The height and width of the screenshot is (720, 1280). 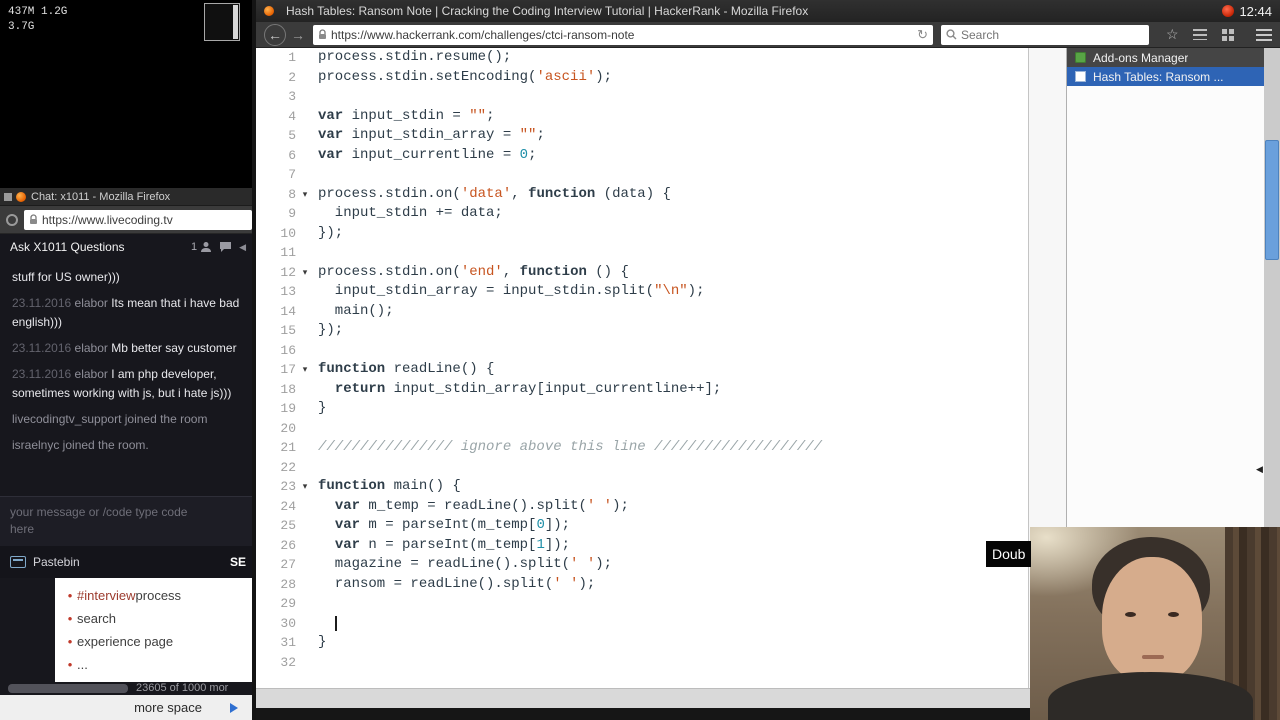 I want to click on code-token: "", so click(x=478, y=115).